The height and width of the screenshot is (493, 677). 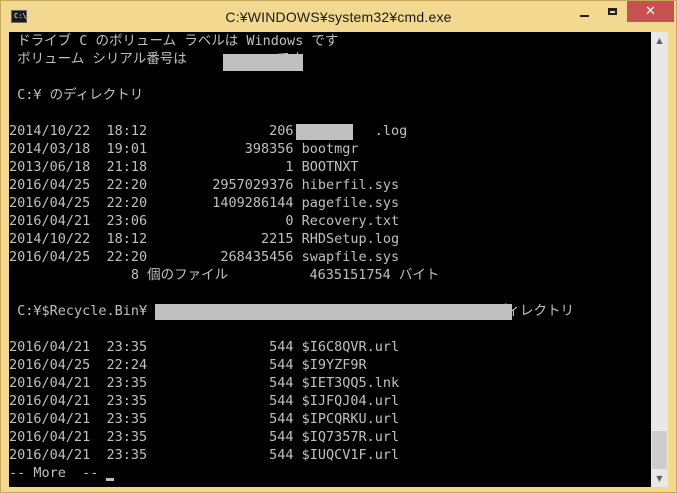 What do you see at coordinates (110, 479) in the screenshot?
I see `text-cursor` at bounding box center [110, 479].